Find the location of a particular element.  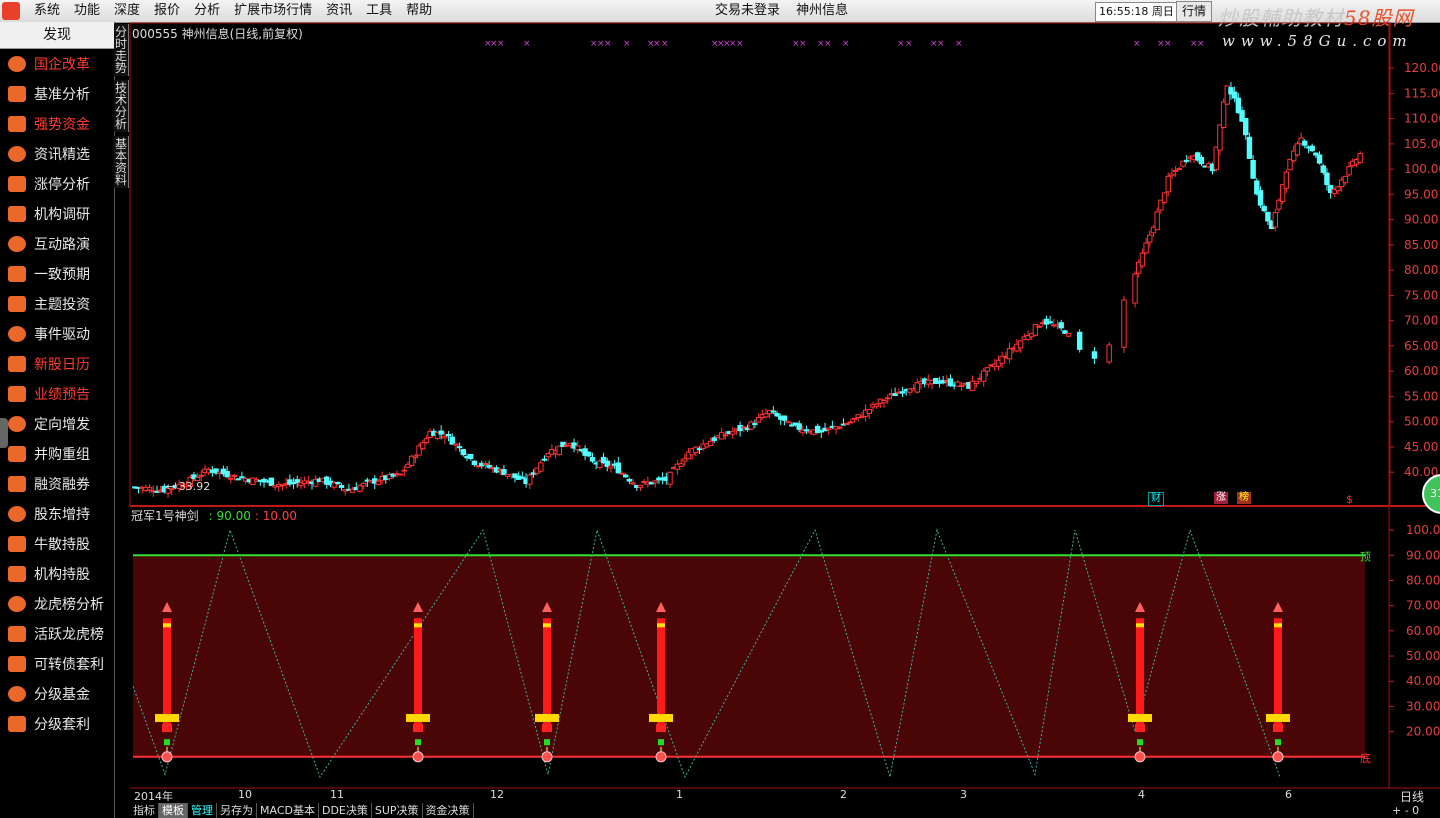

bottom-tabs: 指标 模板 管理 另存为 MACD基本 DDE决策 SUP决策 资金决策 is located at coordinates (302, 810).